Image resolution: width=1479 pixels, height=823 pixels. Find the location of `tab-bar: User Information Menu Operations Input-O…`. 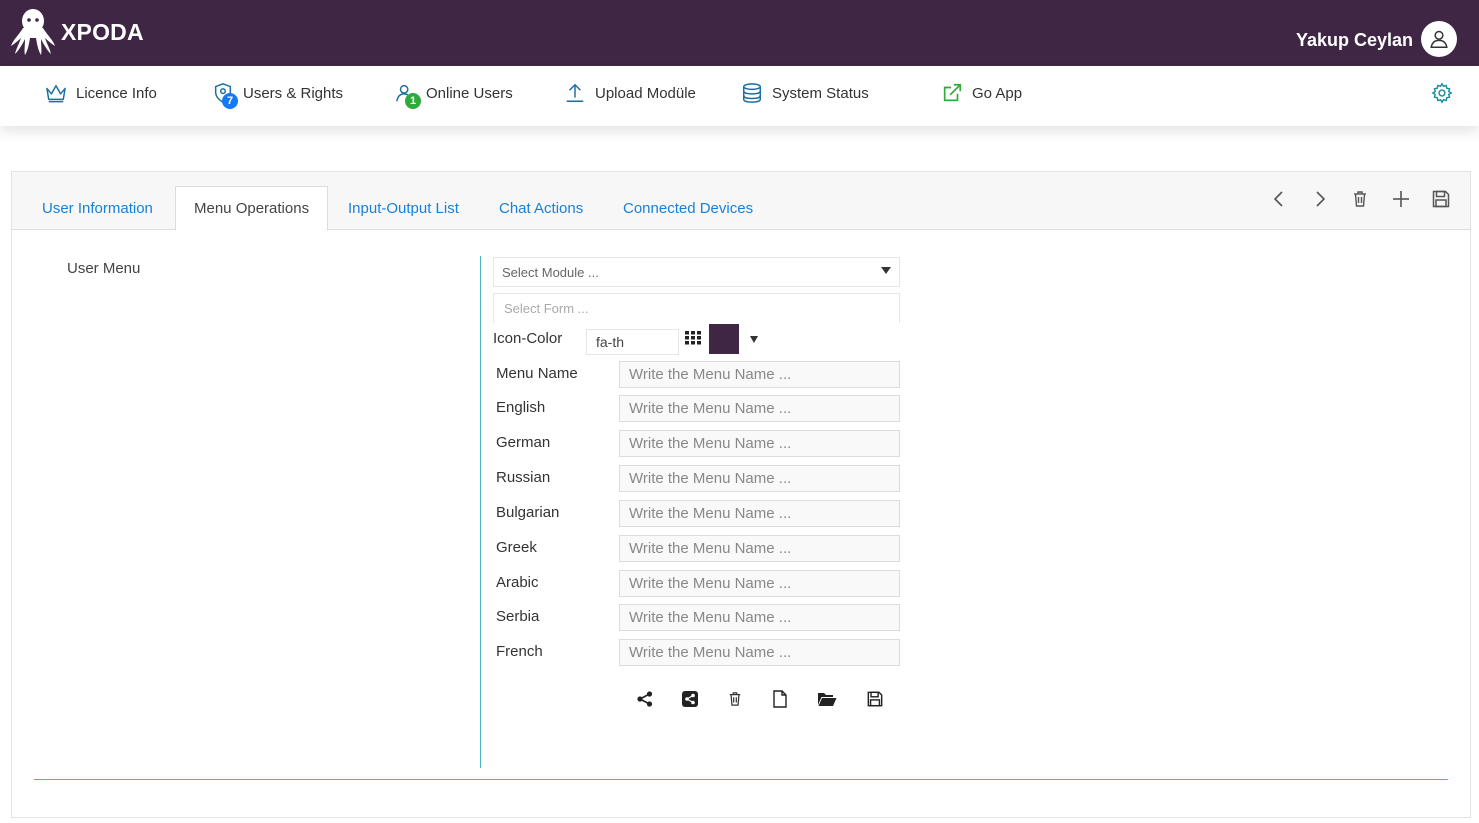

tab-bar: User Information Menu Operations Input-O… is located at coordinates (741, 201).